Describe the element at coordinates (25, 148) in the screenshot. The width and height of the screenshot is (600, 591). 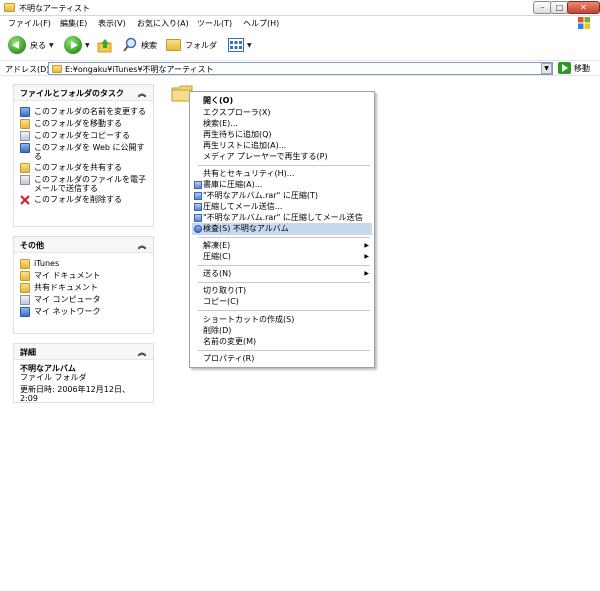
I see `globe-icon` at that location.